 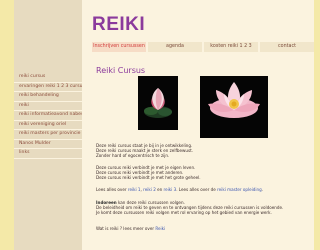 What do you see at coordinates (262, 189) in the screenshot?
I see `links-end: .` at bounding box center [262, 189].